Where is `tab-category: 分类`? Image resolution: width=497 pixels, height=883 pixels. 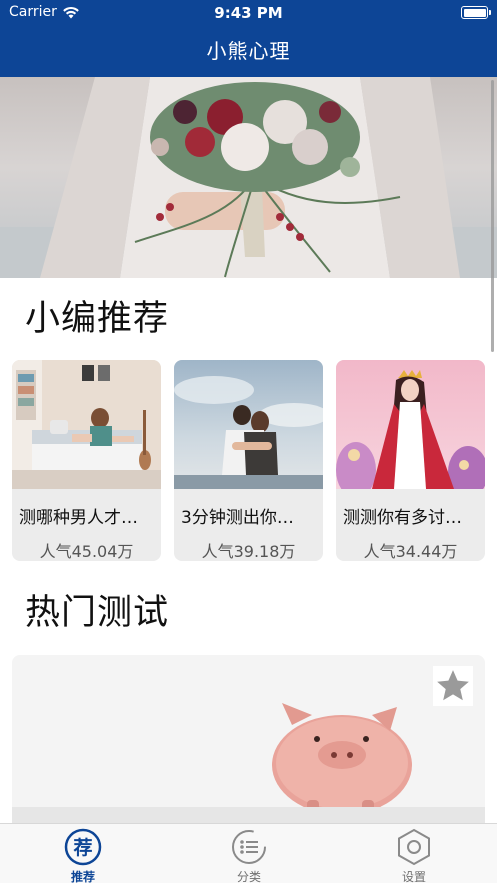 tab-category: 分类 is located at coordinates (249, 855).